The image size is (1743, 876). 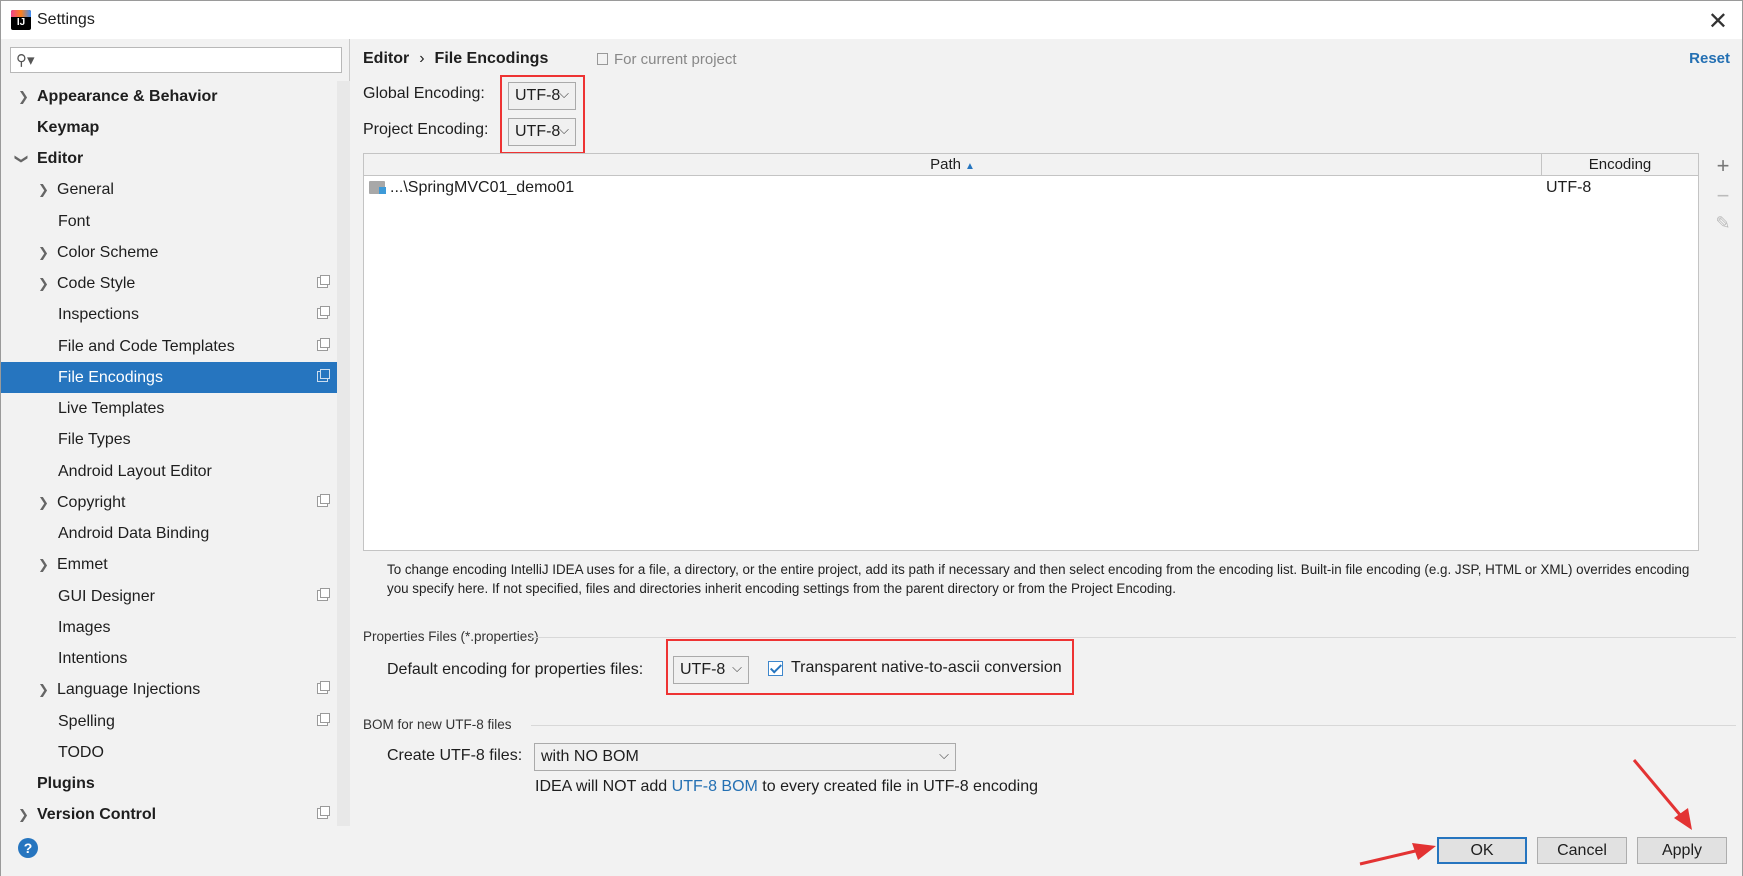 What do you see at coordinates (91, 502) in the screenshot?
I see `sidebar-item-label: Copyright` at bounding box center [91, 502].